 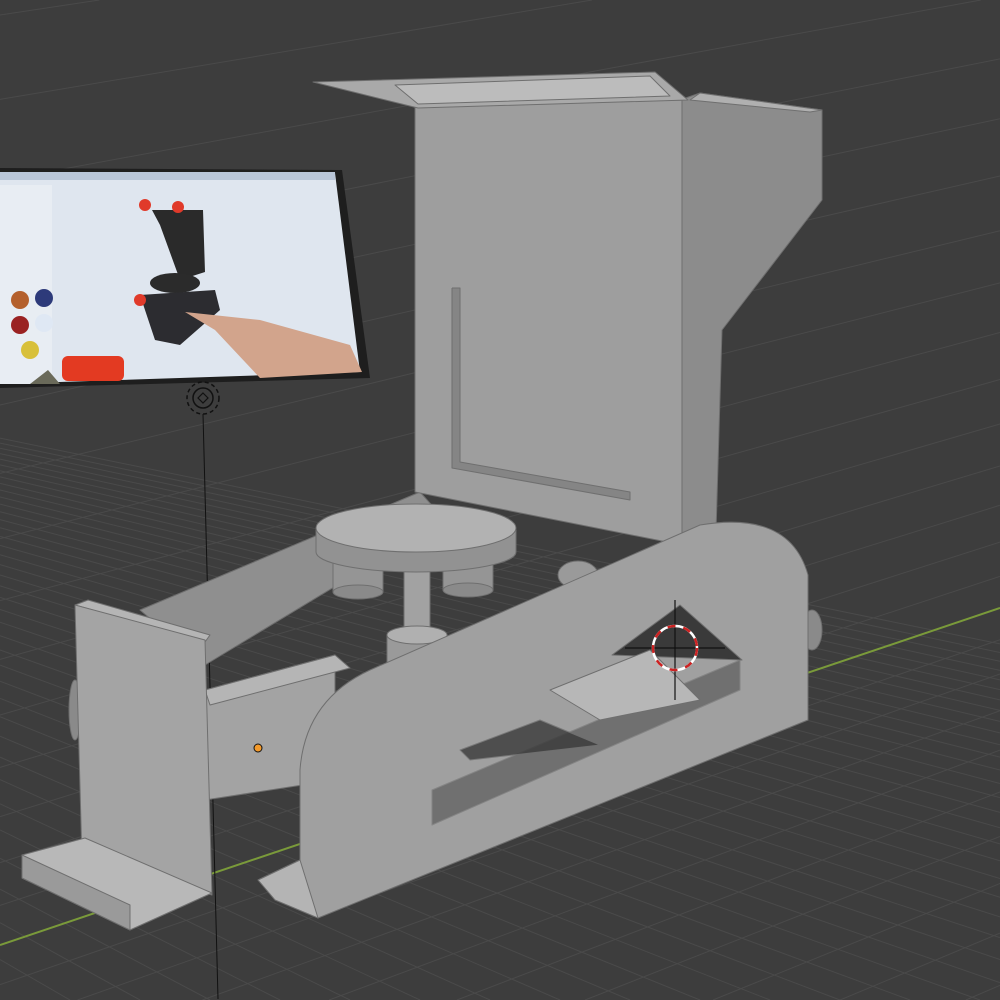 What do you see at coordinates (751, 319) in the screenshot?
I see `hopper-side` at bounding box center [751, 319].